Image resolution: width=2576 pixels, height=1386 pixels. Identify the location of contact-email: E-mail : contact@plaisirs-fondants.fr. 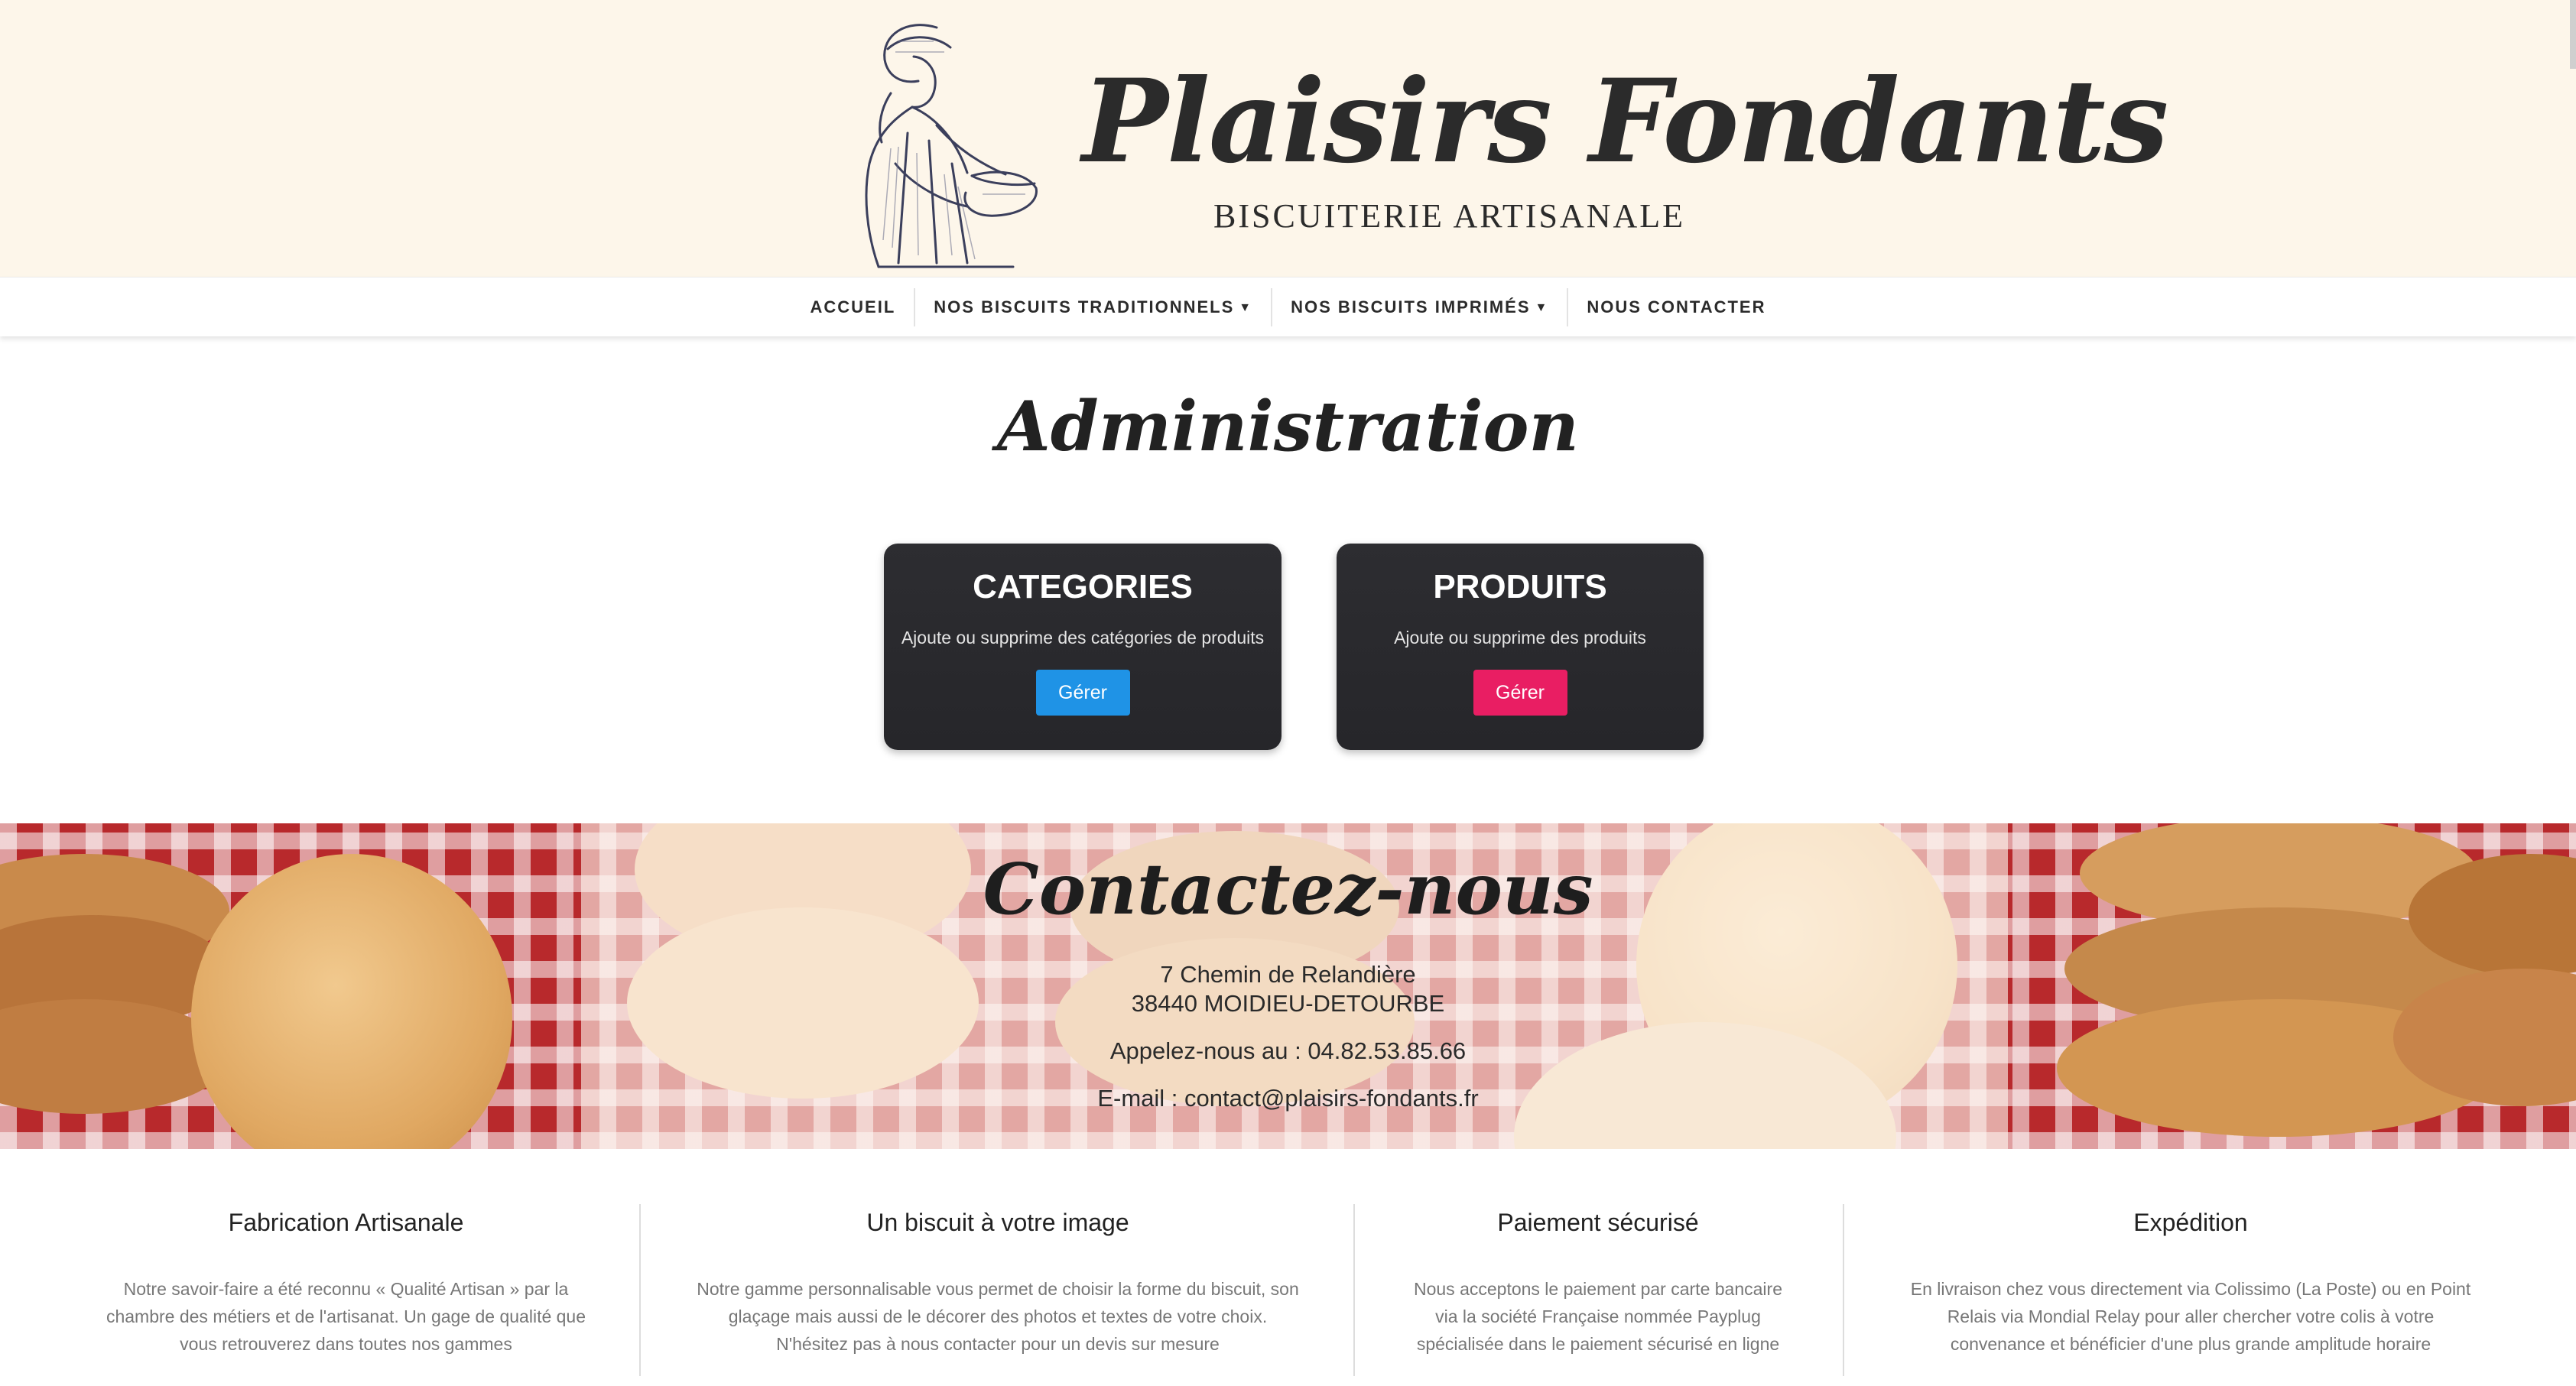
(1288, 1099).